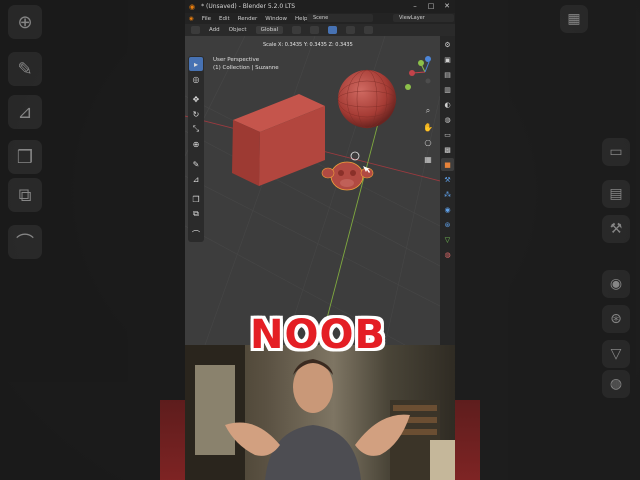  I want to click on world-props-icon: ◍, so click(447, 119).